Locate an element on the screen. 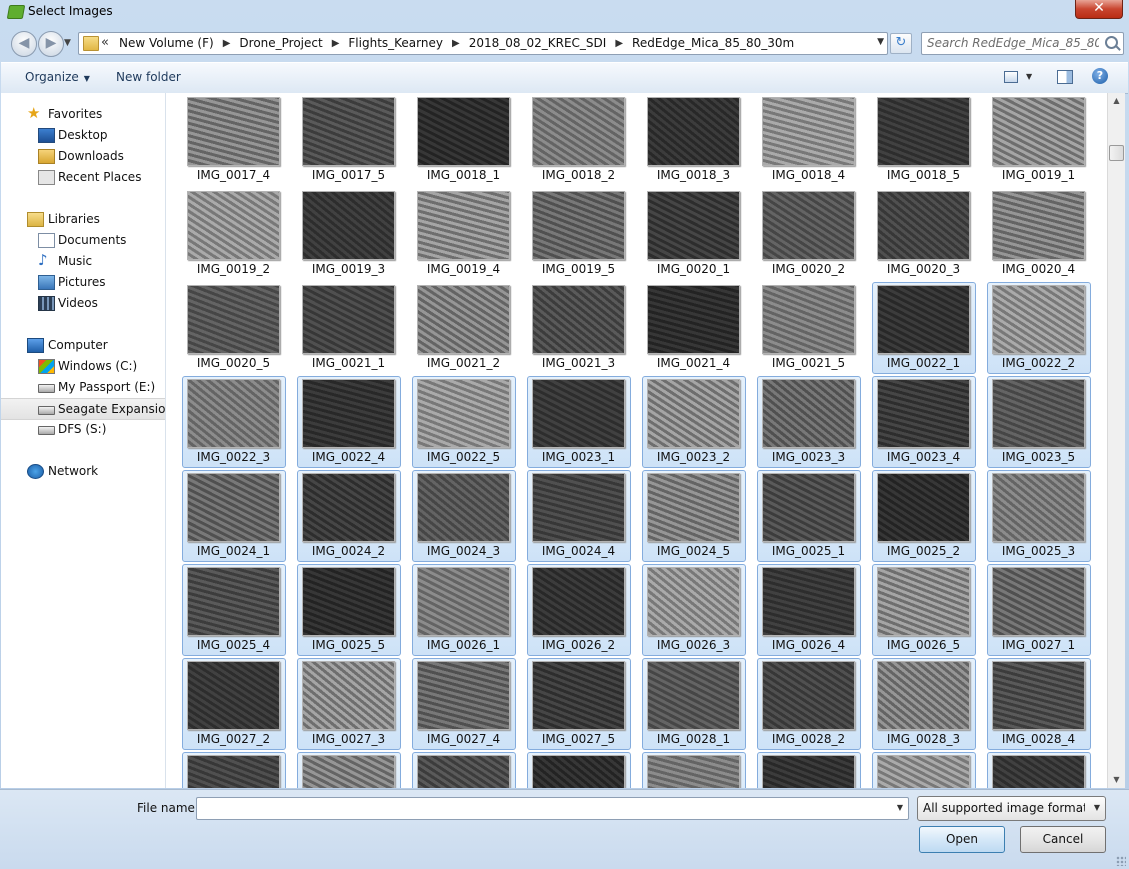 The image size is (1129, 869). file-item: IMG_0018_5 is located at coordinates (924, 140).